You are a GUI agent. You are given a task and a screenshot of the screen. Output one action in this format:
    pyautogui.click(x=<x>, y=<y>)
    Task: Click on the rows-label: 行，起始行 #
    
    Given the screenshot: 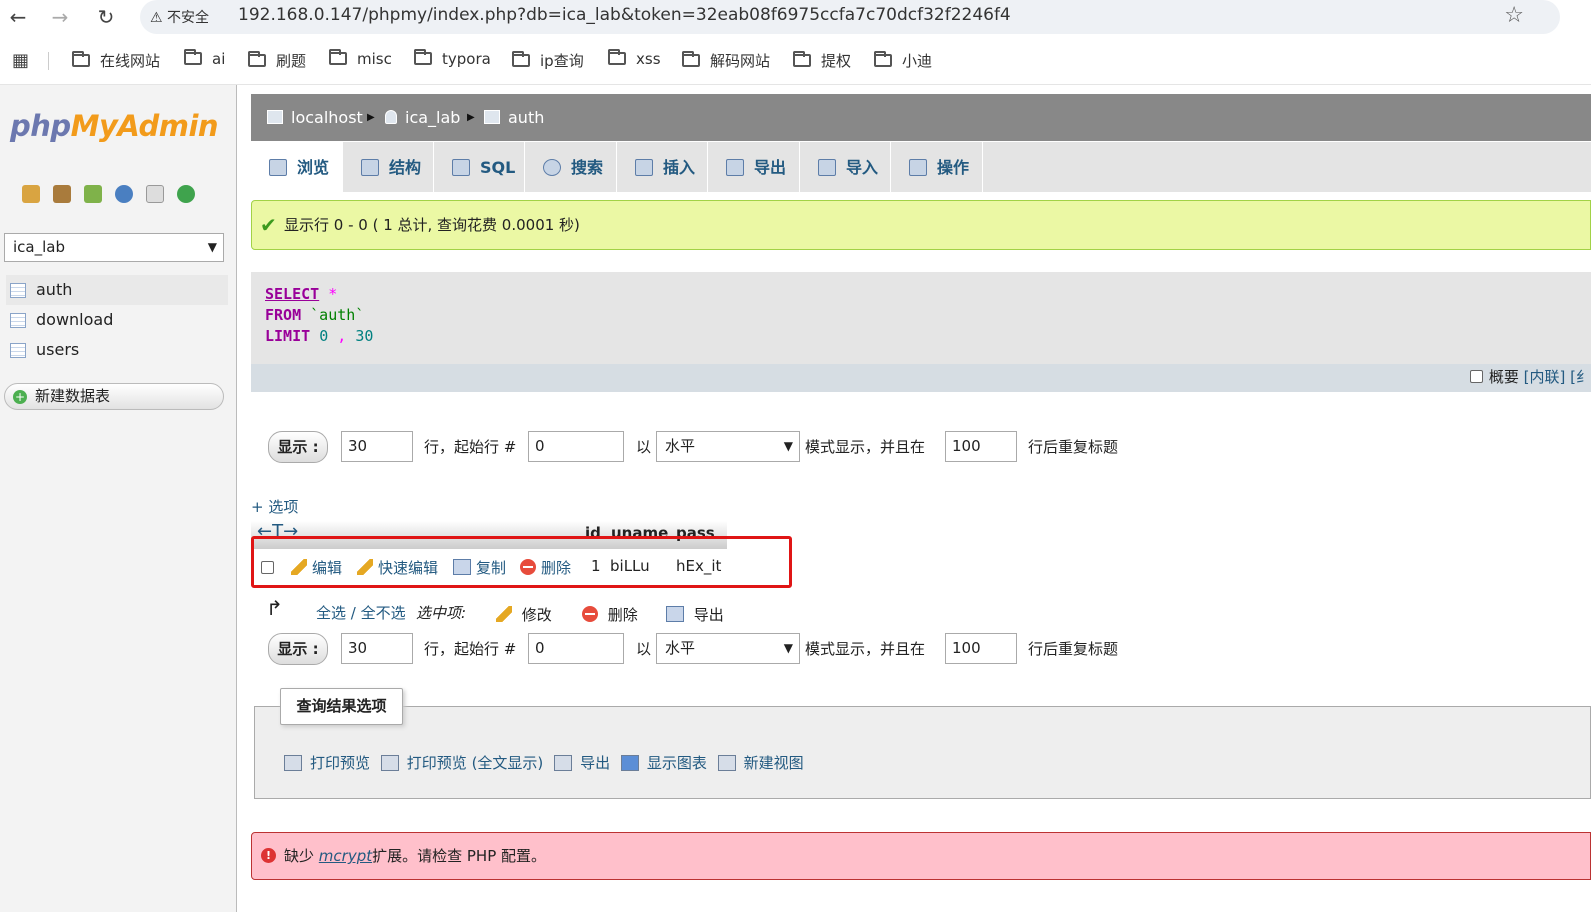 What is the action you would take?
    pyautogui.click(x=470, y=447)
    